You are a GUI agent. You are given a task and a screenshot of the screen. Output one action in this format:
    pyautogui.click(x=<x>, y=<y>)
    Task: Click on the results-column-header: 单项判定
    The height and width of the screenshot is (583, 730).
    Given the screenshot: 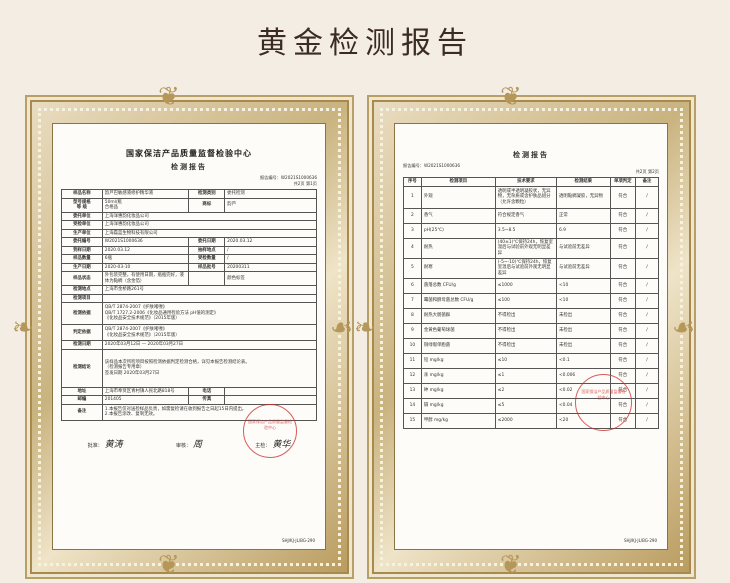 What is the action you would take?
    pyautogui.click(x=623, y=182)
    